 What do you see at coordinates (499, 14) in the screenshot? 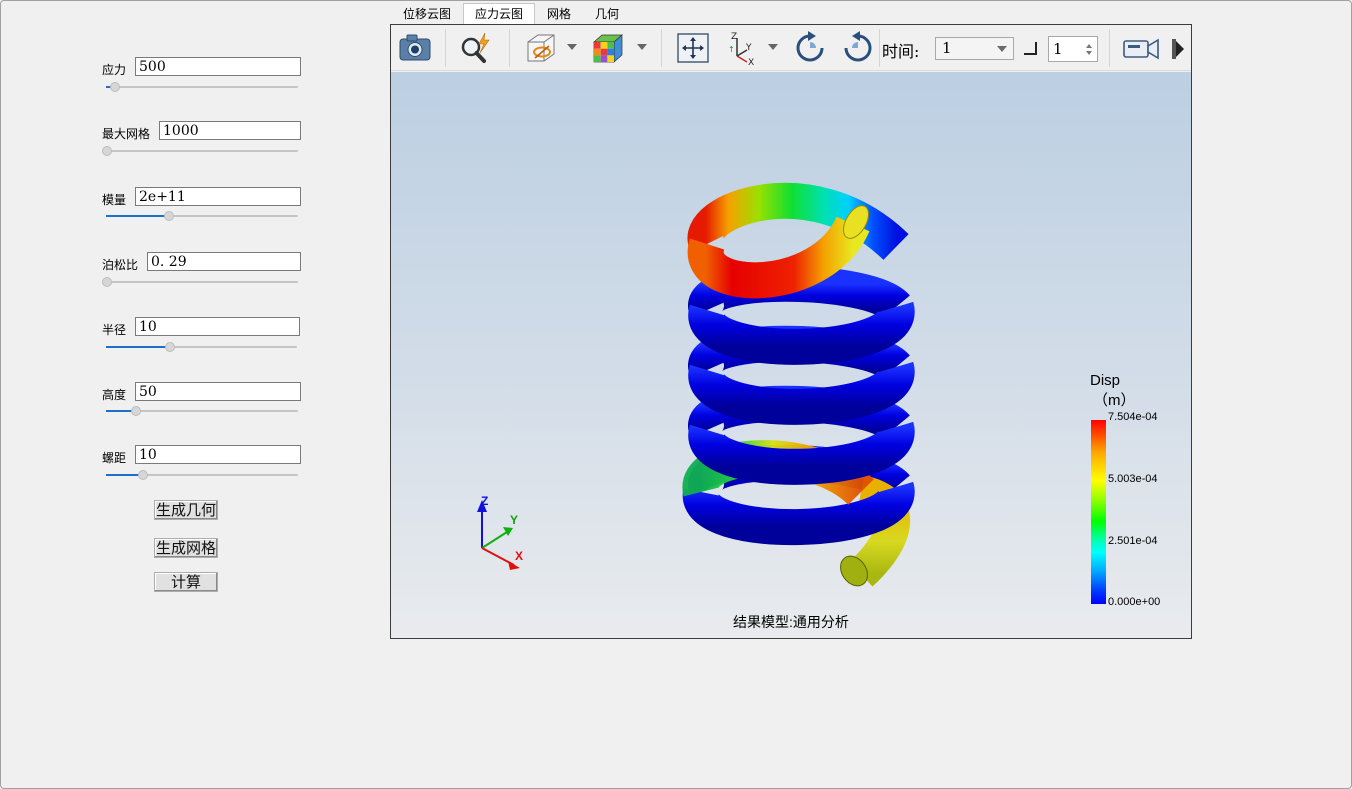
I see `tab-stress-contour: 应力云图` at bounding box center [499, 14].